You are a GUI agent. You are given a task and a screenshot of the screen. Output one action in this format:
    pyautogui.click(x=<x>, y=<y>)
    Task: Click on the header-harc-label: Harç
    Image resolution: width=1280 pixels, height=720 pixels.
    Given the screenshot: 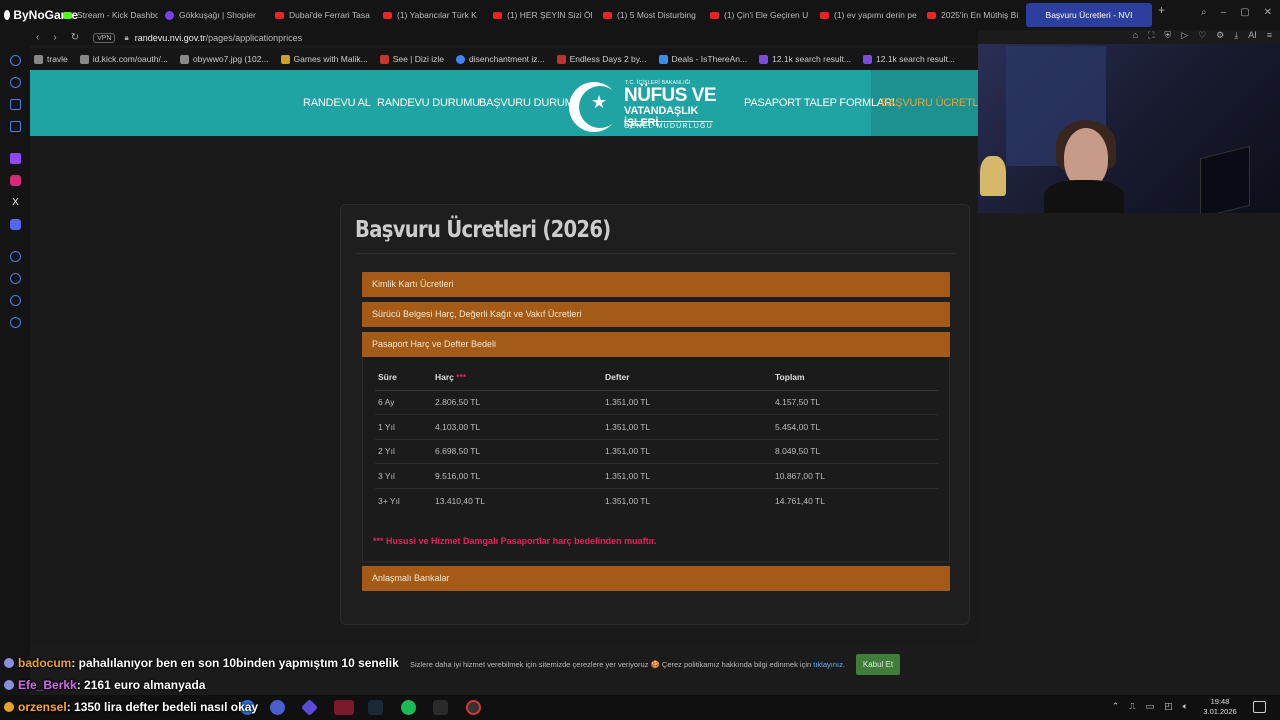 What is the action you would take?
    pyautogui.click(x=444, y=377)
    